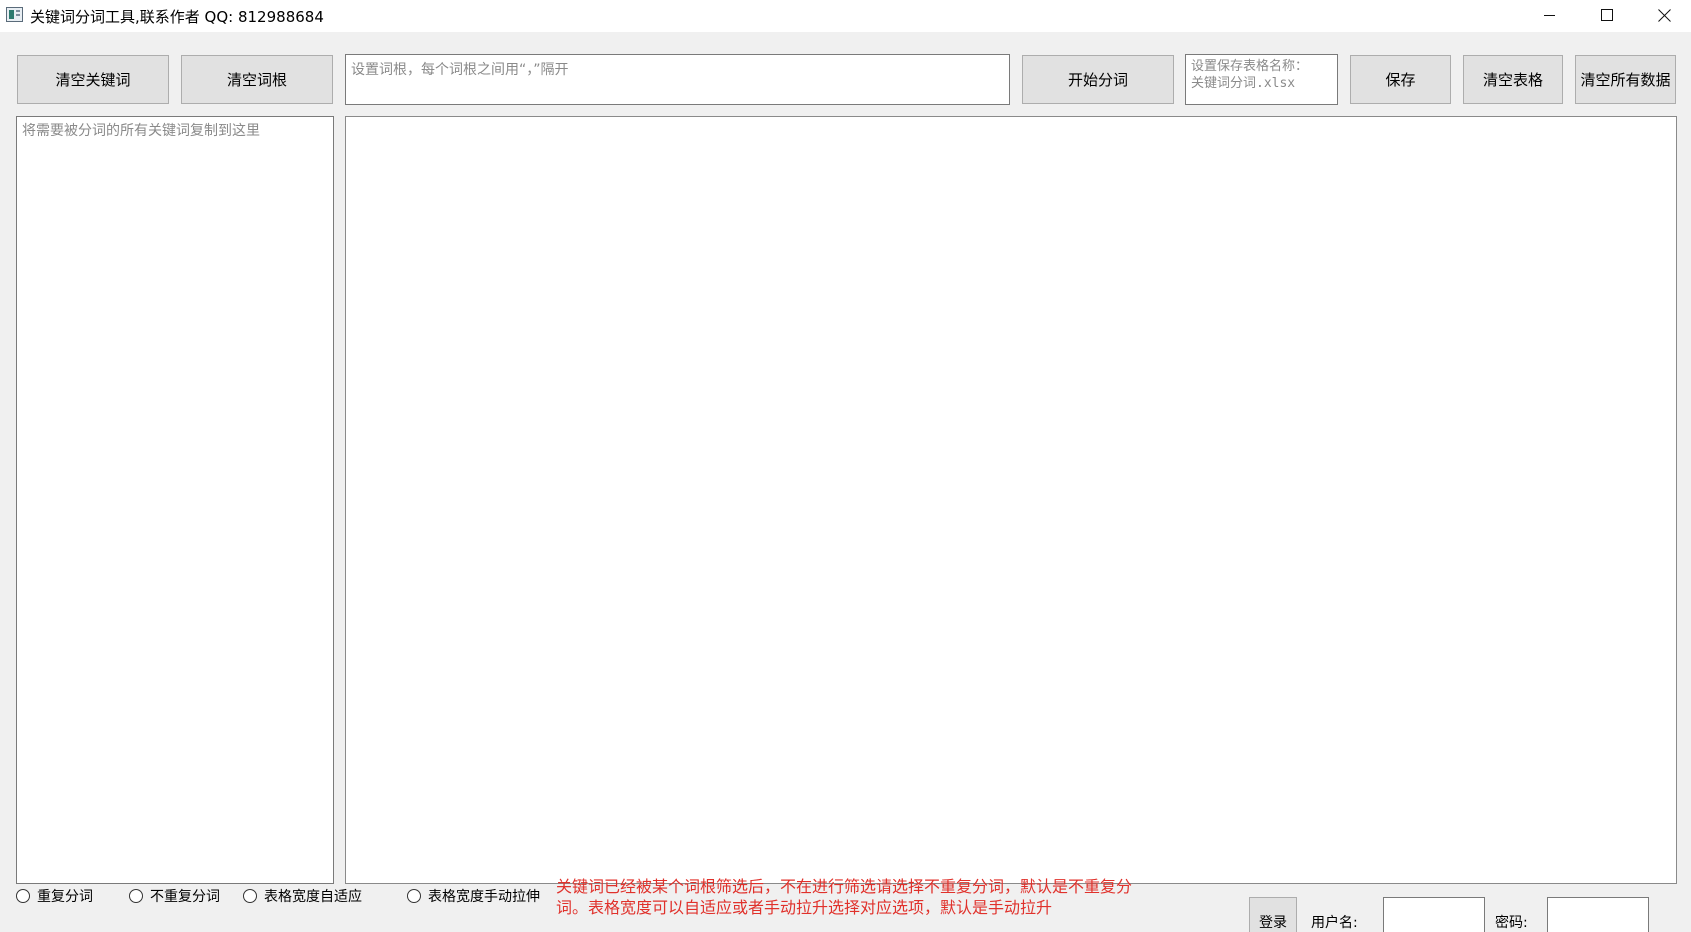  Describe the element at coordinates (484, 897) in the screenshot. I see `table-manual-width-label: 表格宽度手动拉伸` at that location.